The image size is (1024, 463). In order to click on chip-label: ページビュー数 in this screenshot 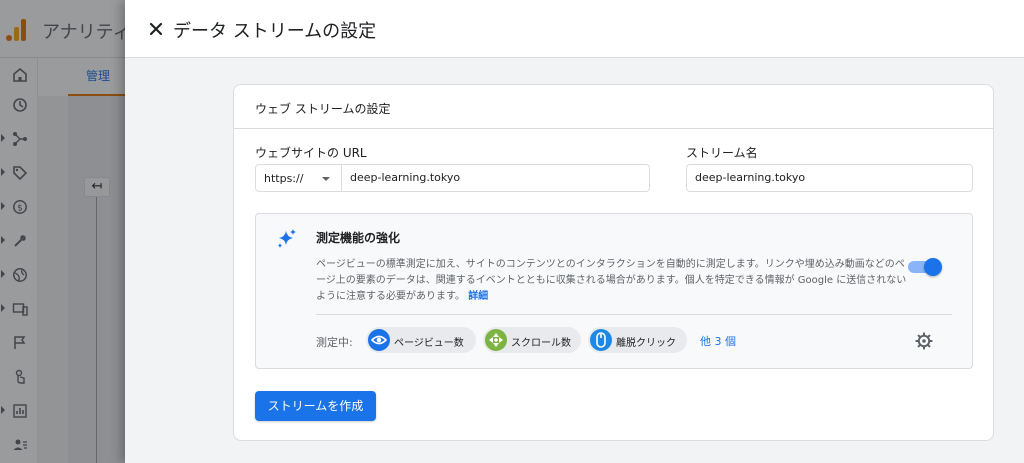, I will do `click(429, 343)`.